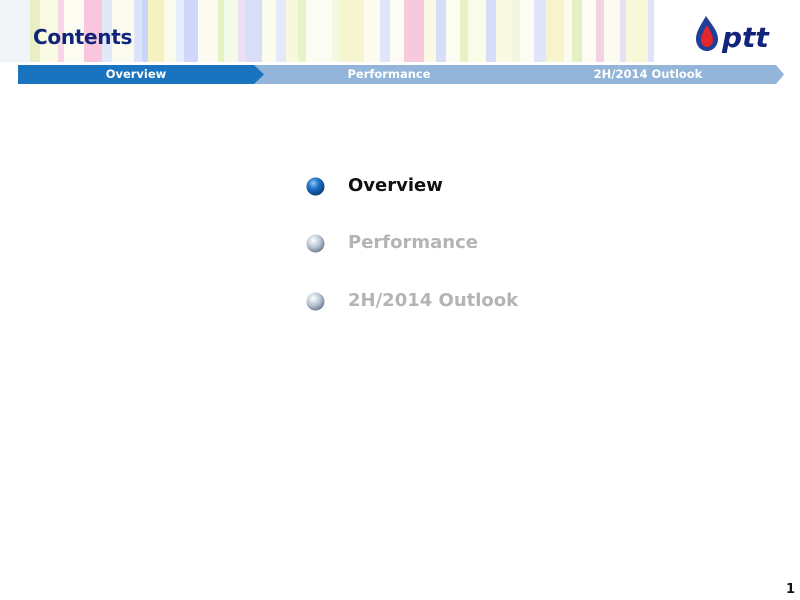 Image resolution: width=800 pixels, height=600 pixels. I want to click on agenda-item-label: 2H/2014 Outlook, so click(433, 300).